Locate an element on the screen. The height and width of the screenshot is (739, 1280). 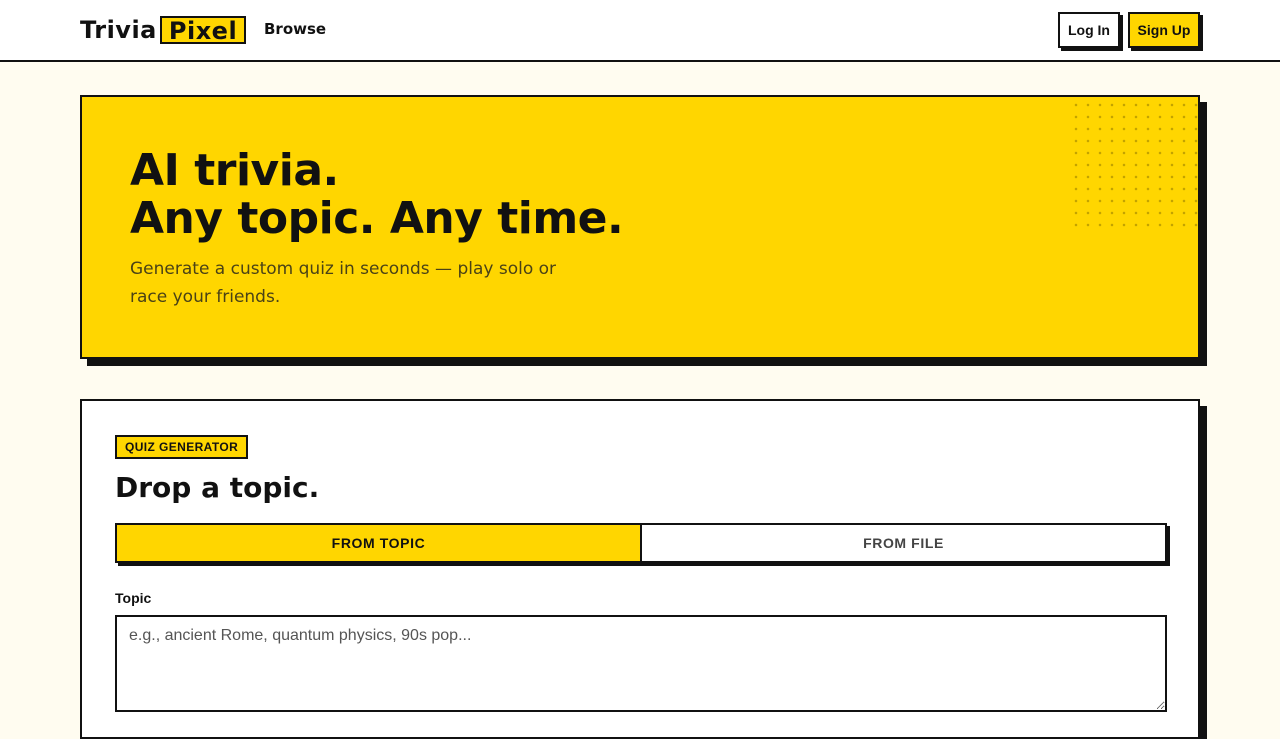
site-logo: Trivia Pixel is located at coordinates (163, 30).